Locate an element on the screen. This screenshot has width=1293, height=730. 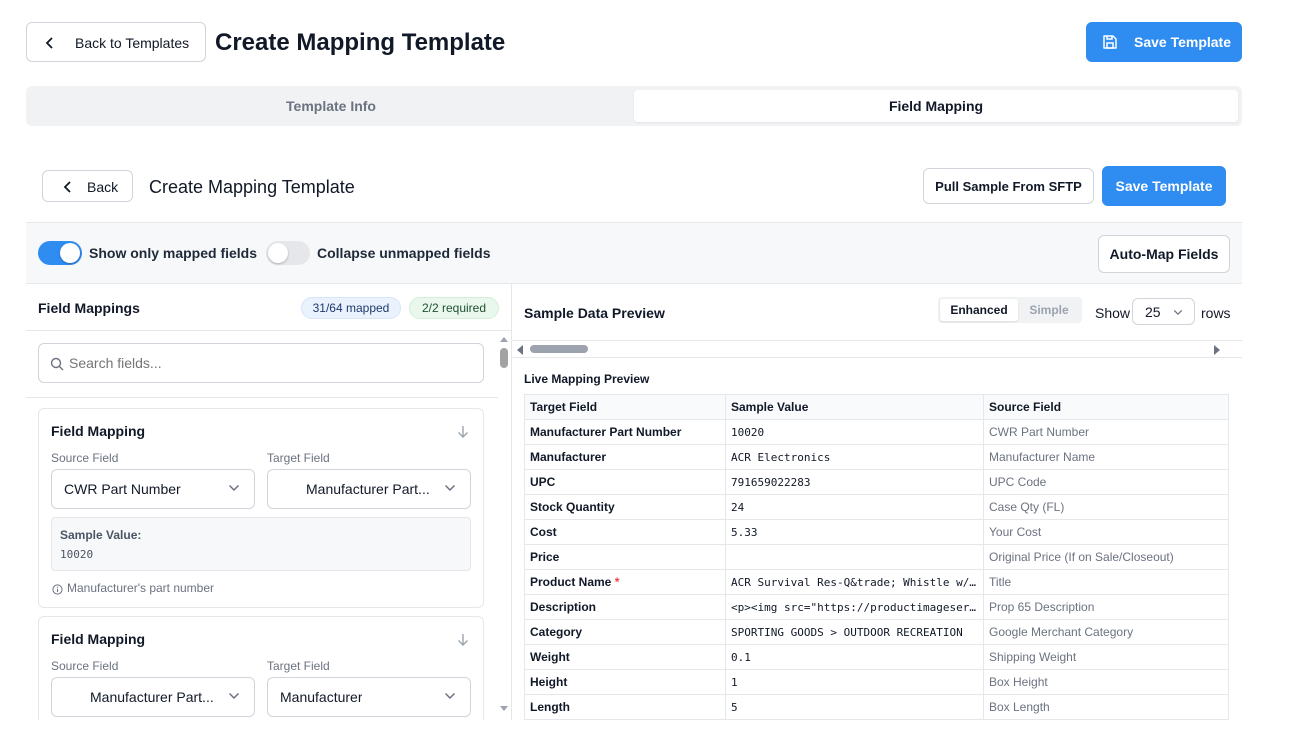
rows-per-page-select: 25 is located at coordinates (1163, 311).